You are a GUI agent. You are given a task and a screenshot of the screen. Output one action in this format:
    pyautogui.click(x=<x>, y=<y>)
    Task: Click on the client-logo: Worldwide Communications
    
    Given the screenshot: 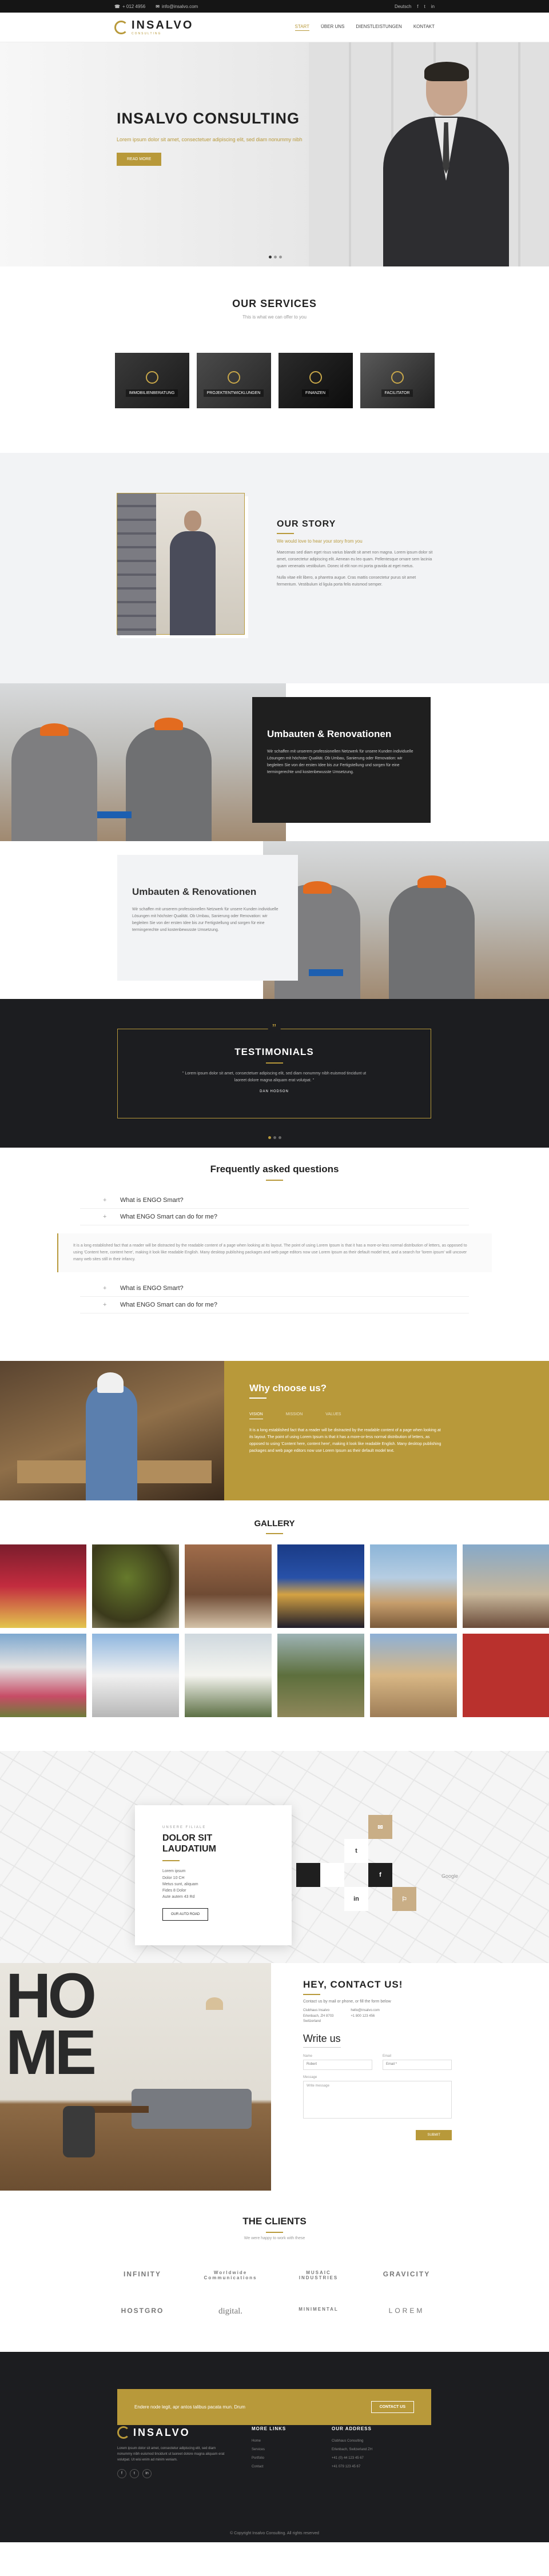 What is the action you would take?
    pyautogui.click(x=230, y=2275)
    